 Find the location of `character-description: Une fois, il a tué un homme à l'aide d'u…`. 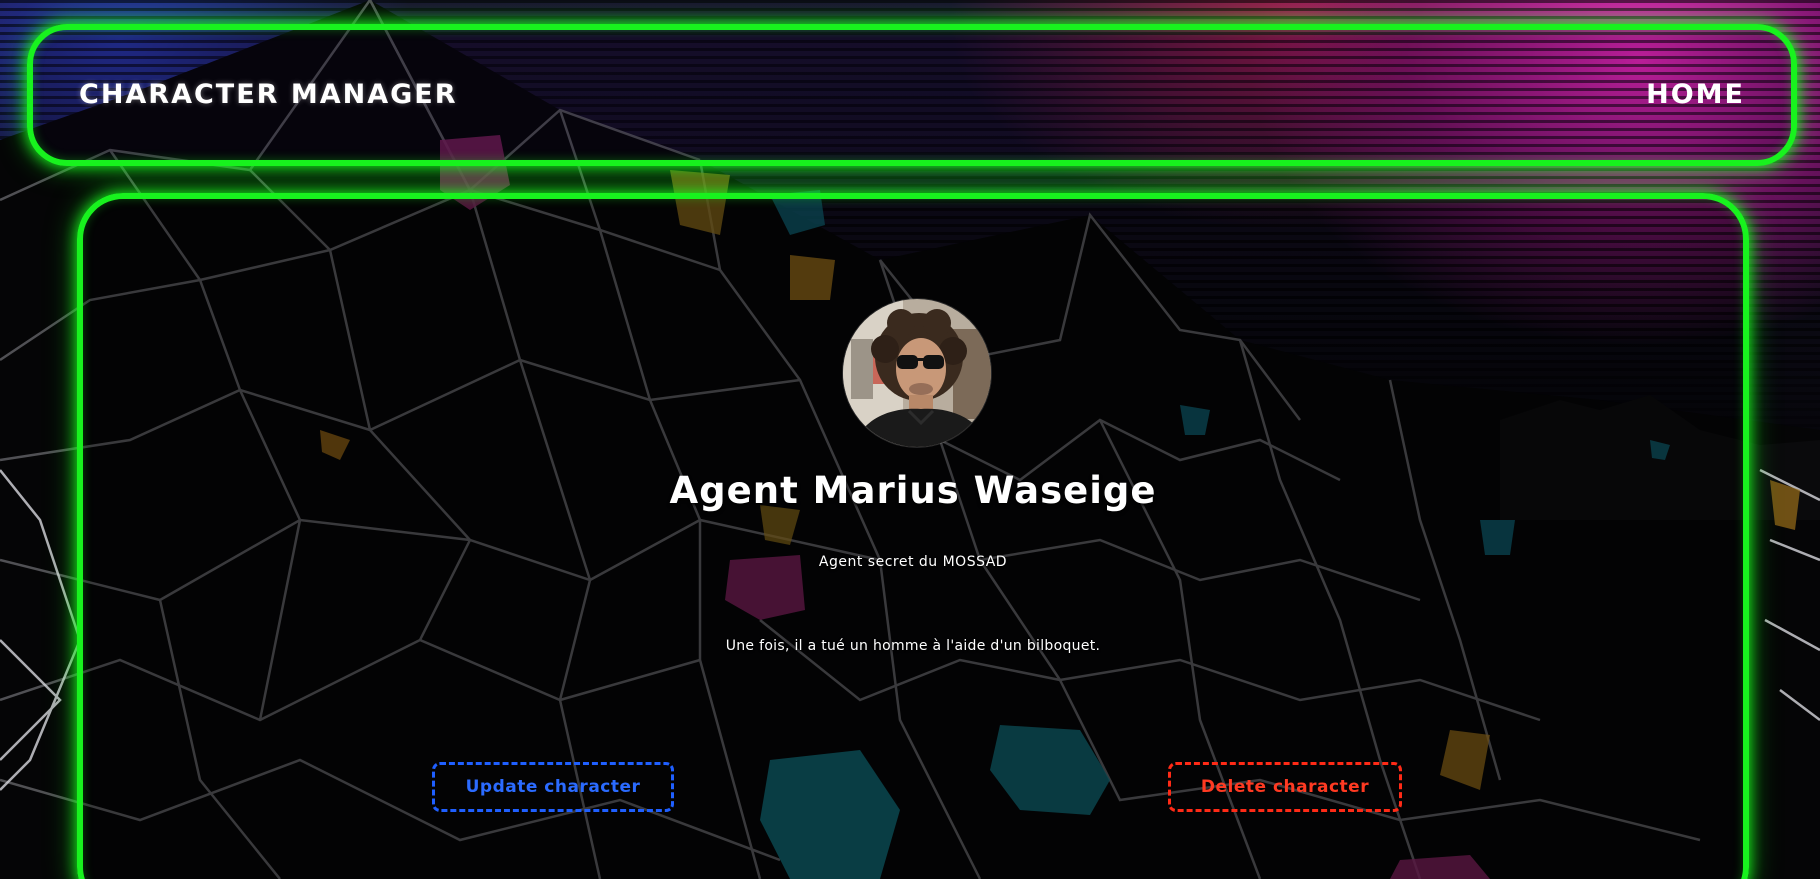

character-description: Une fois, il a tué un homme à l'aide d'u… is located at coordinates (913, 646).